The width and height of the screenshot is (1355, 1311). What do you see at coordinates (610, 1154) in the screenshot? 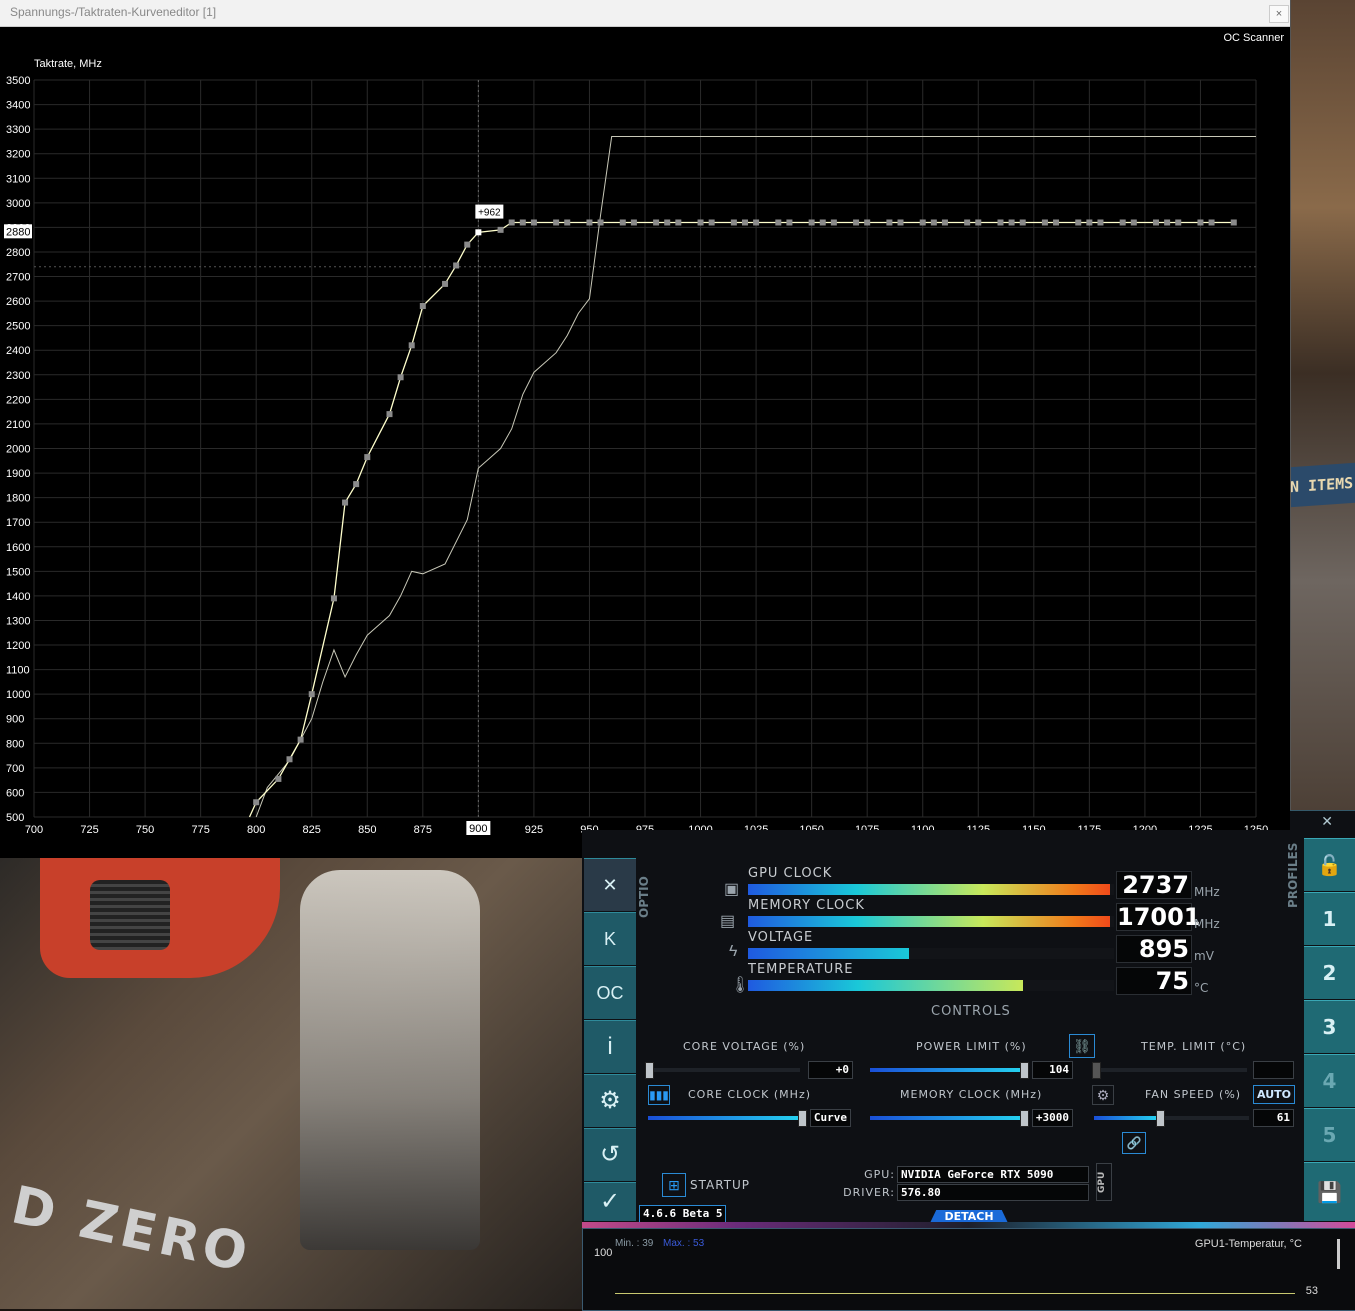
I see `reset-icon: ↺` at bounding box center [610, 1154].